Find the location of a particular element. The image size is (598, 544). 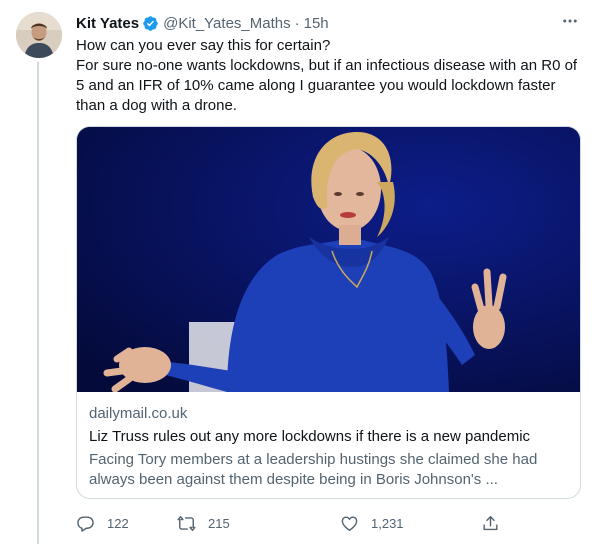

tweet-actions: 122 215 1,231 is located at coordinates (291, 523).